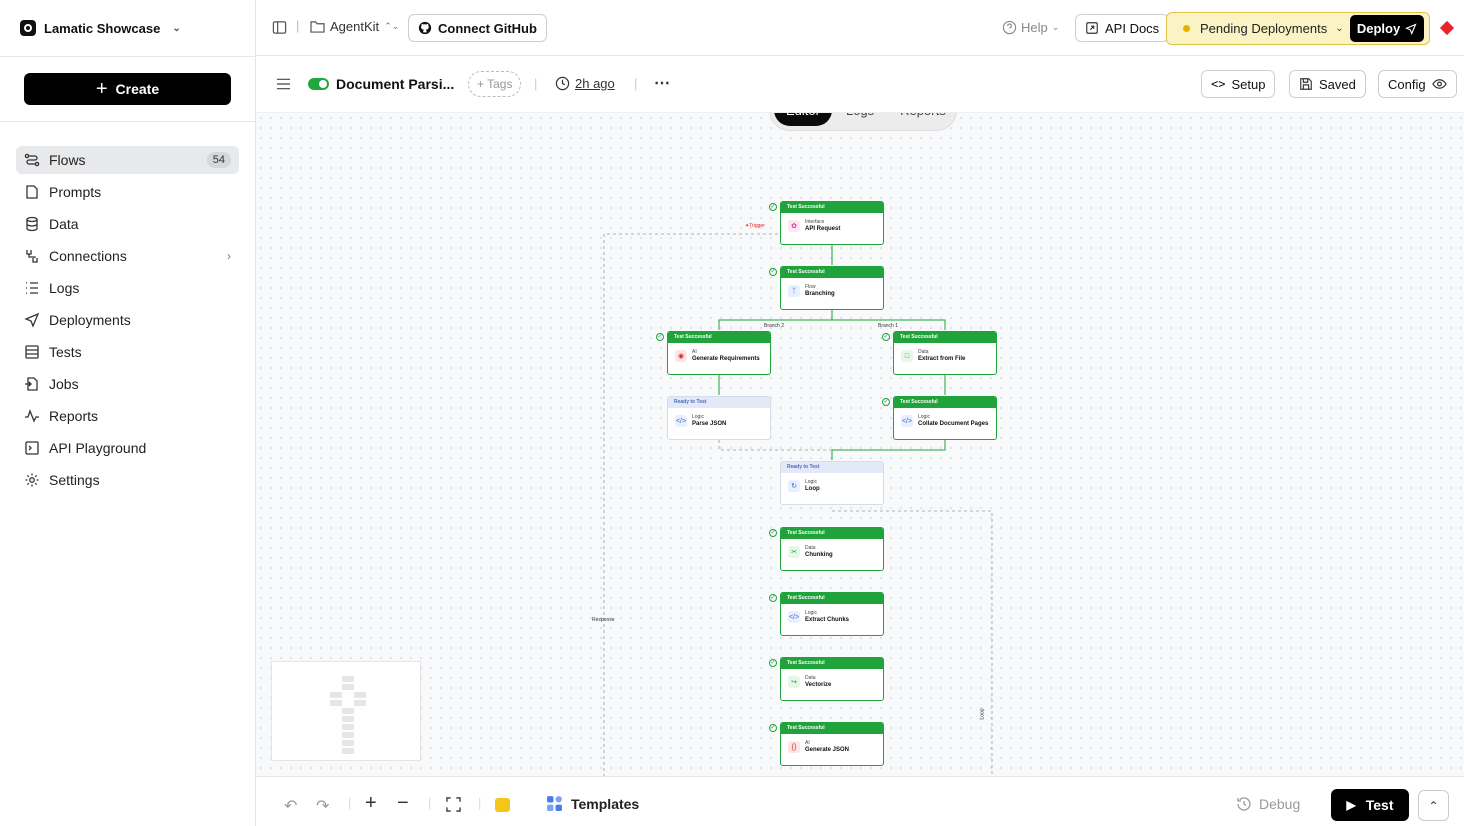 This screenshot has height=826, width=1464. I want to click on tab-logs: Logs, so click(860, 119).